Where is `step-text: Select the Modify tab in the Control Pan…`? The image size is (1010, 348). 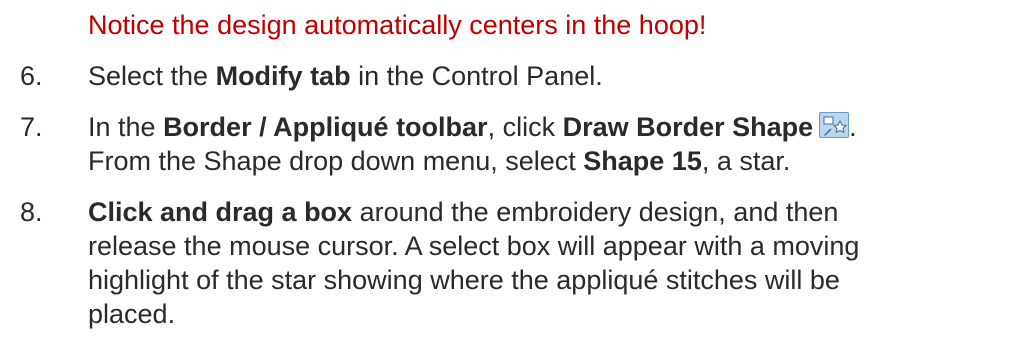
step-text: Select the Modify tab in the Control Pan… is located at coordinates (538, 76).